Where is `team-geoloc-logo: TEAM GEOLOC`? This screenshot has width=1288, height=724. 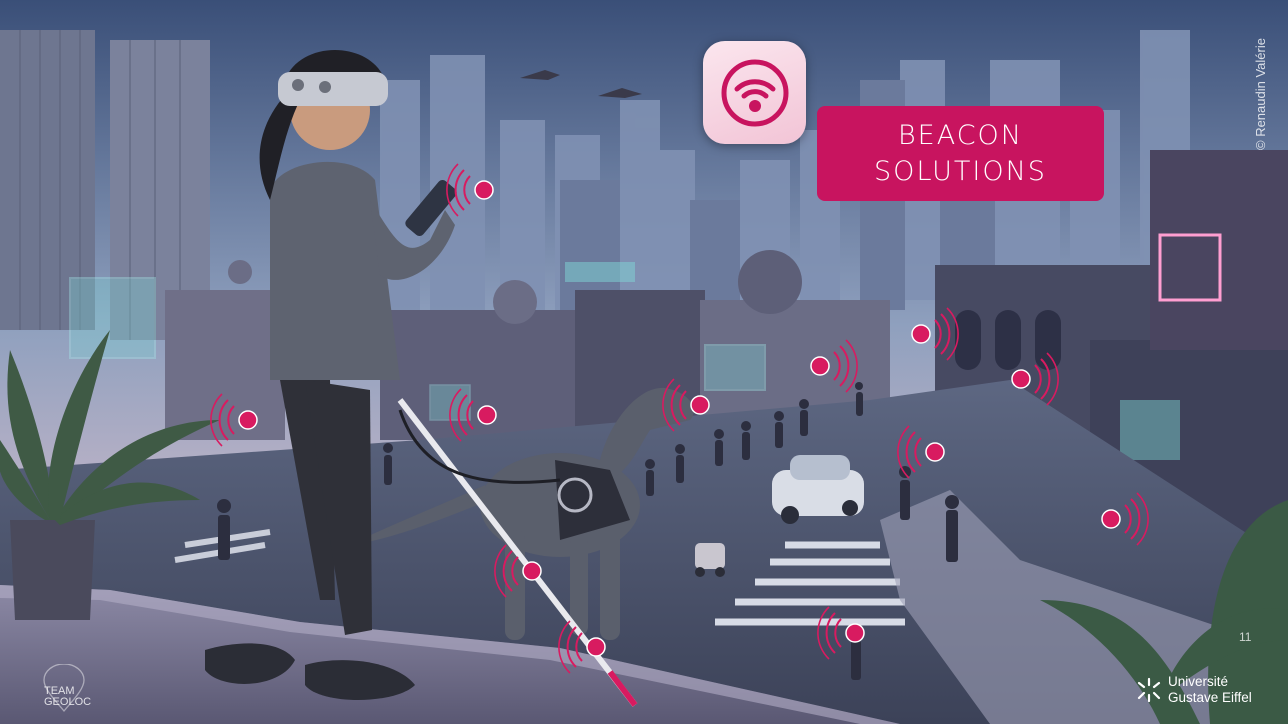
team-geoloc-logo: TEAM GEOLOC is located at coordinates (68, 689).